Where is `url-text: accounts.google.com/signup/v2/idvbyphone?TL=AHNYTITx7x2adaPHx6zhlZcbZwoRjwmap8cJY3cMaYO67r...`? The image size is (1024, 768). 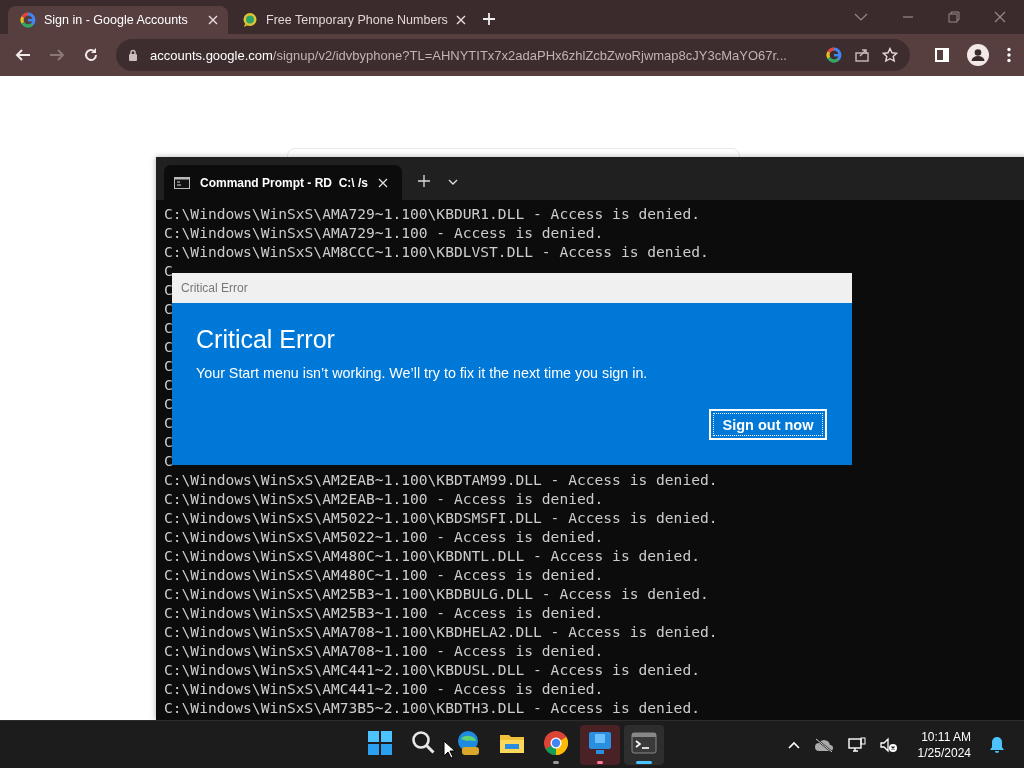
url-text: accounts.google.com/signup/v2/idvbyphone?TL=AHNYTITx7x2adaPHx6zhlZcbZwoRjwmap8cJY3cMaYO67r... is located at coordinates (469, 55).